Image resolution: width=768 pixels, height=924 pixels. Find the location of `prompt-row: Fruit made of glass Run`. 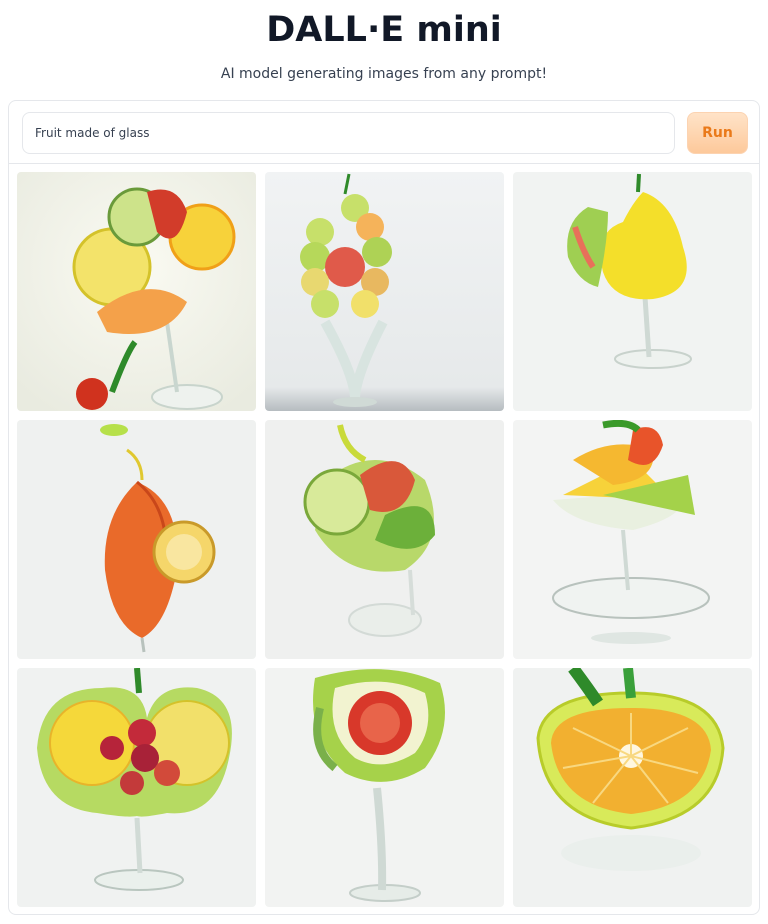

prompt-row: Fruit made of glass Run is located at coordinates (384, 132).